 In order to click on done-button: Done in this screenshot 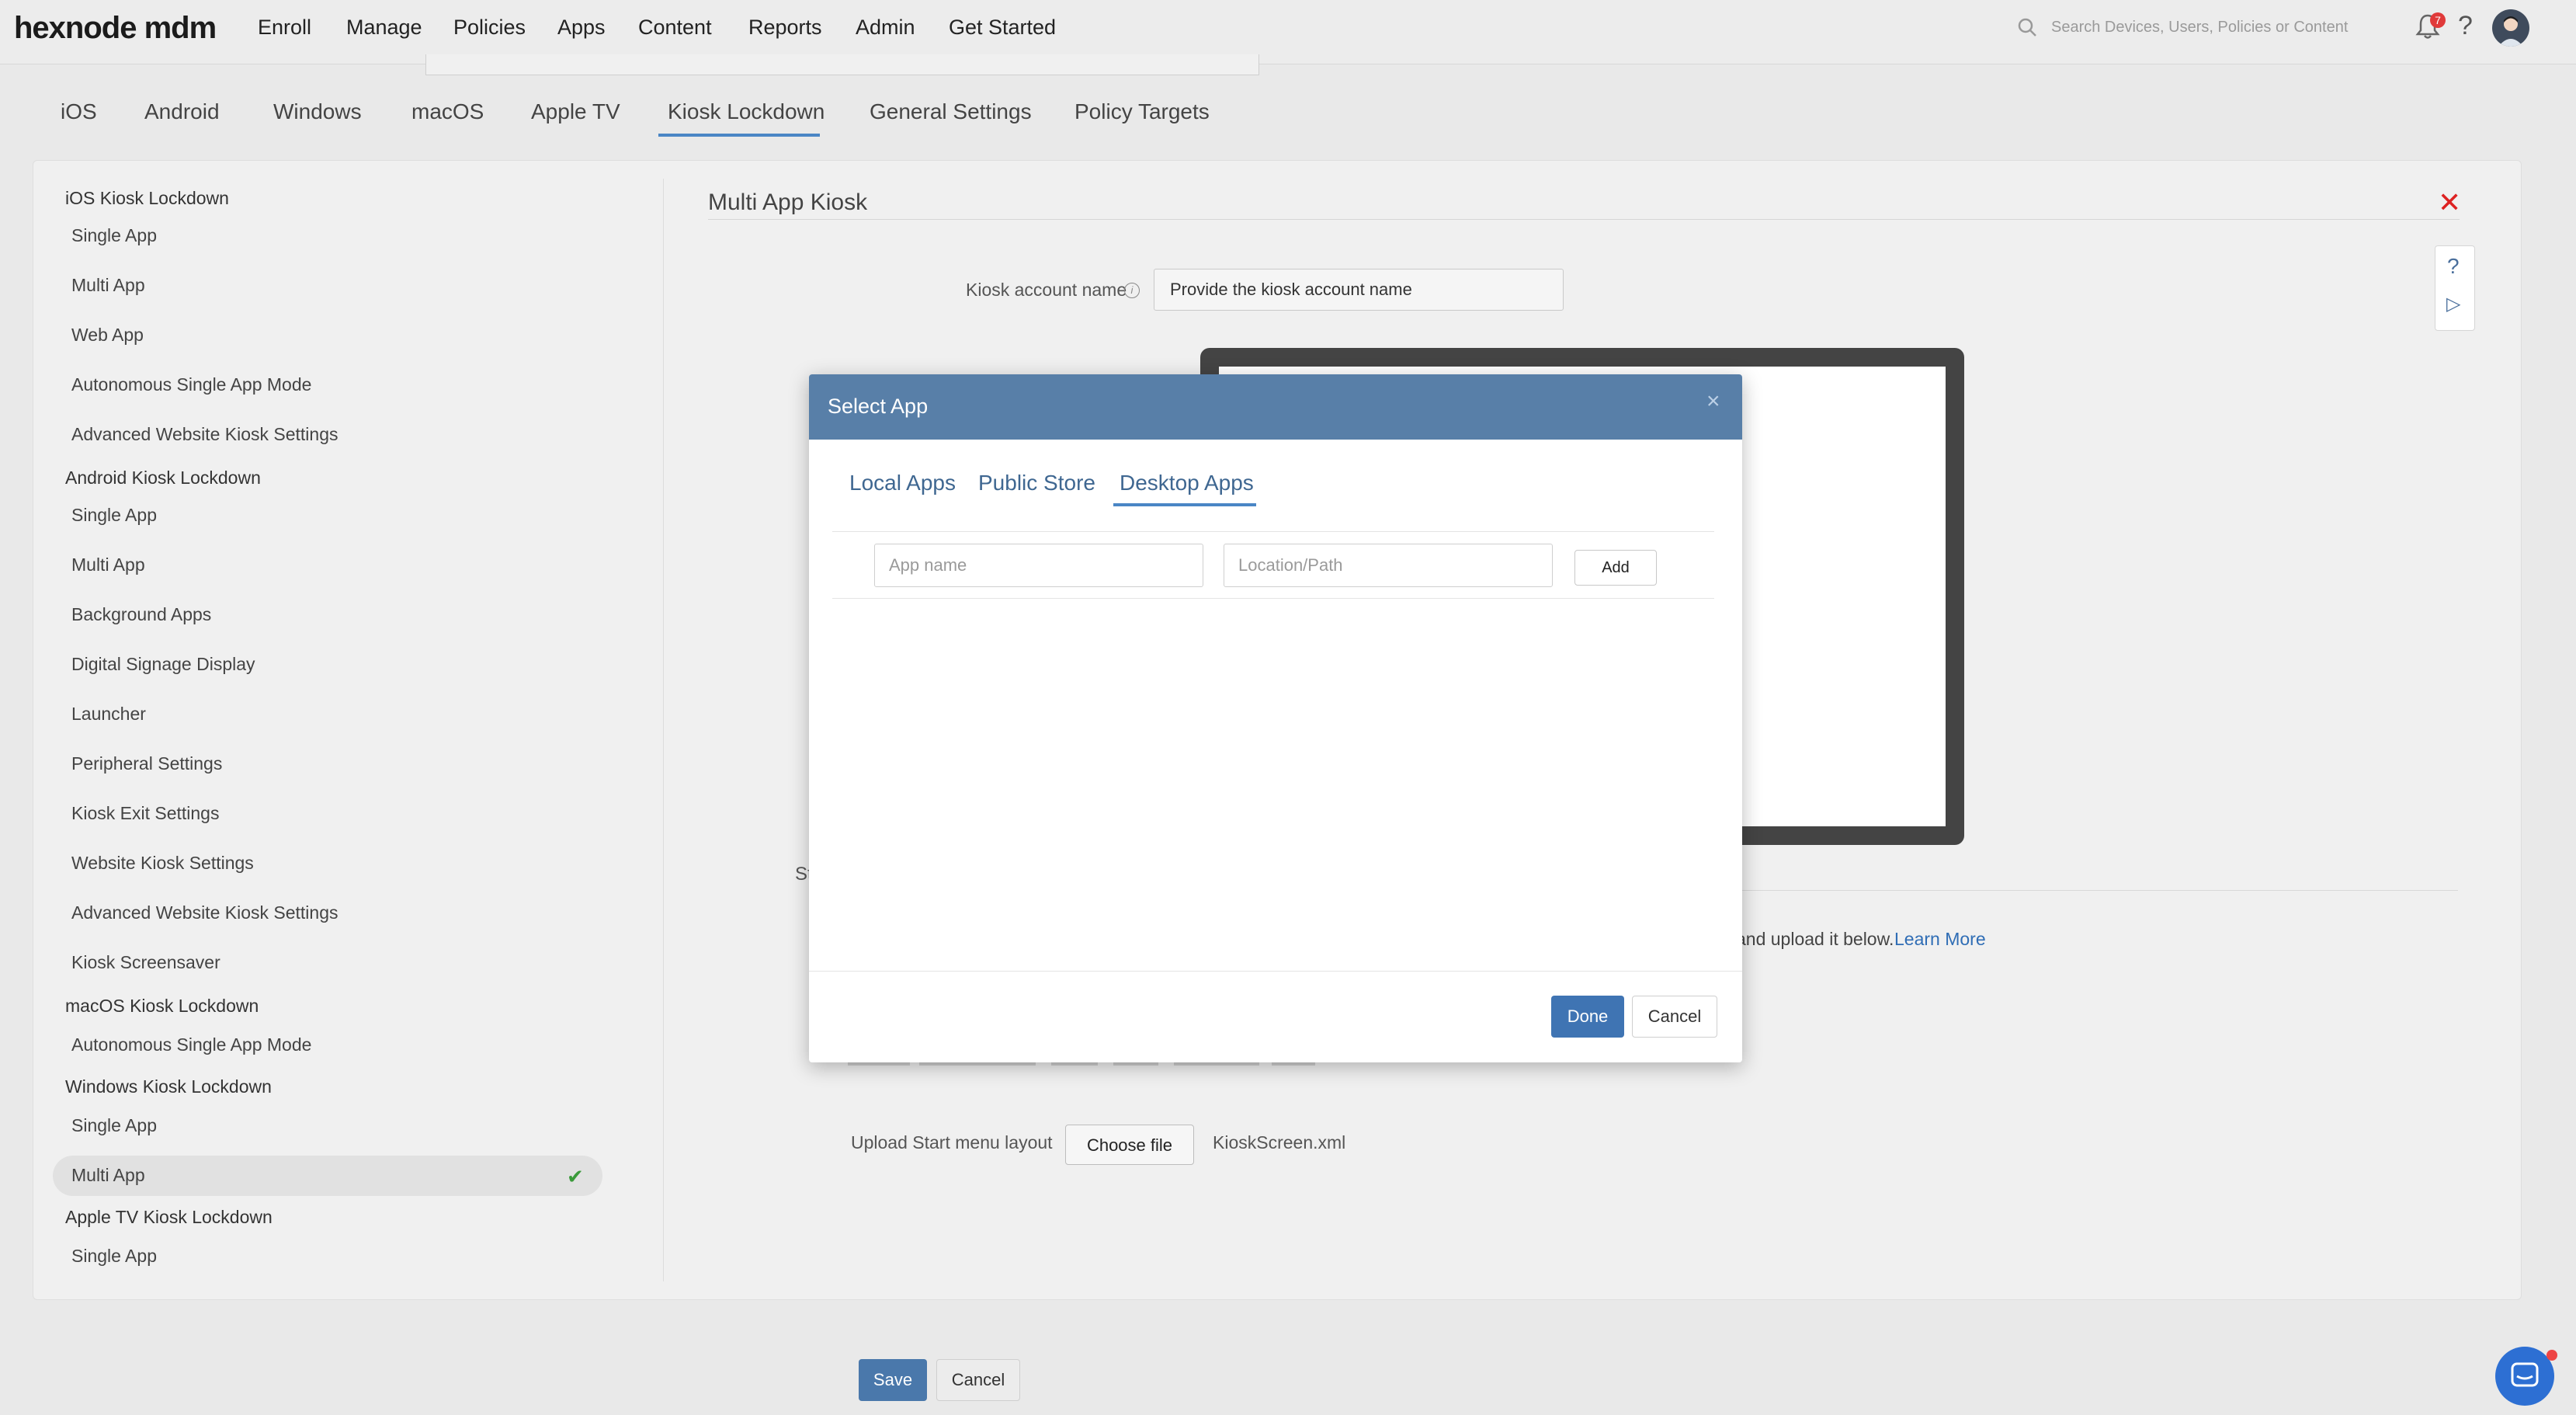, I will do `click(1587, 1017)`.